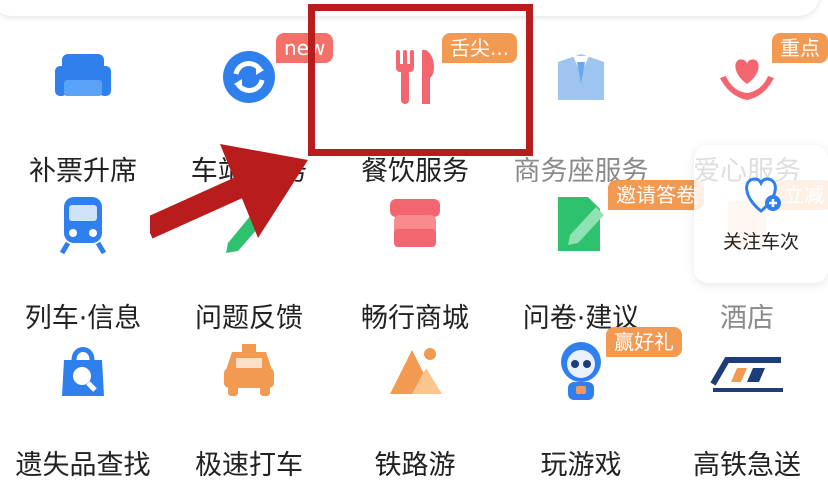 This screenshot has width=828, height=488. I want to click on express-train-logo-icon, so click(746, 374).